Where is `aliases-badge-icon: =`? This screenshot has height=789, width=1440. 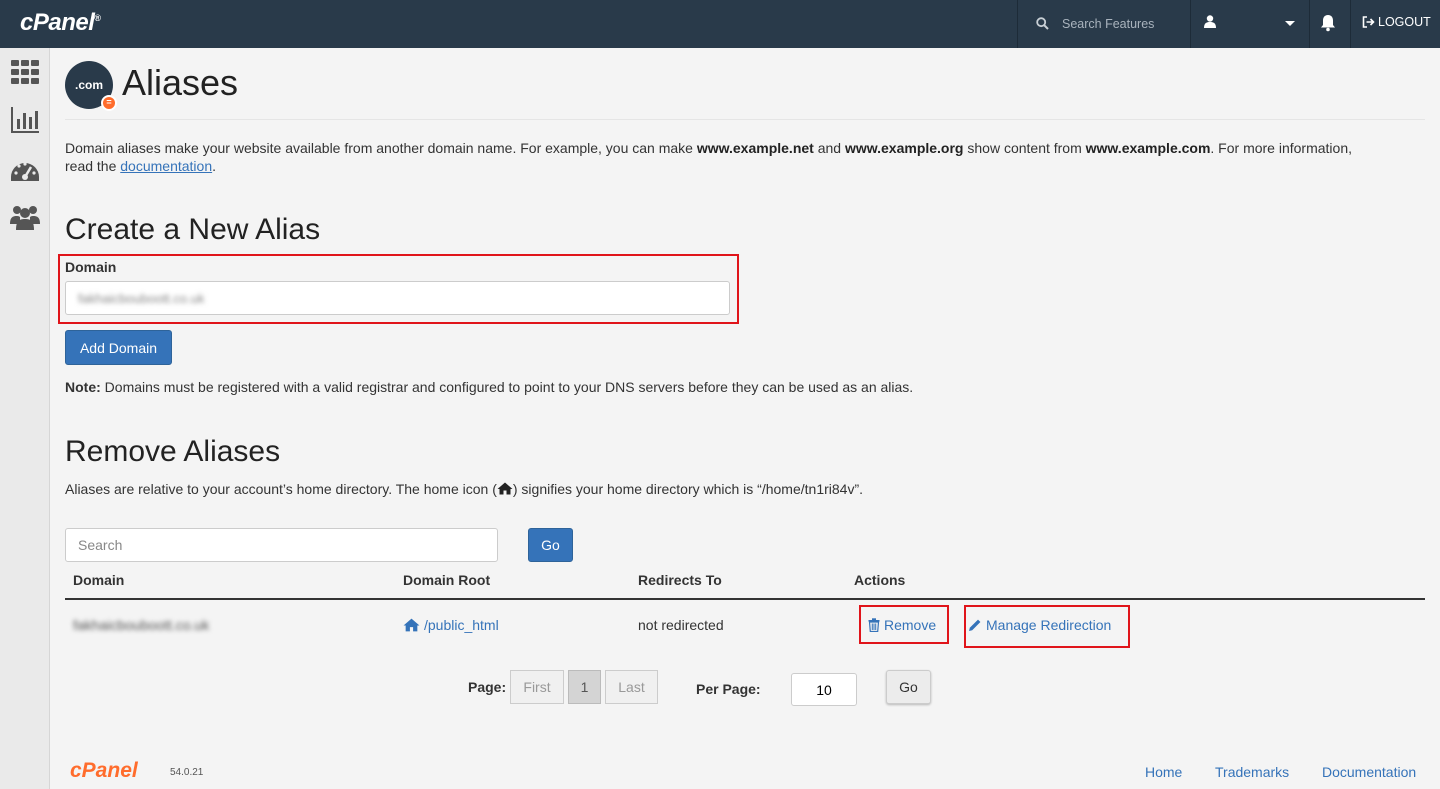 aliases-badge-icon: = is located at coordinates (109, 103).